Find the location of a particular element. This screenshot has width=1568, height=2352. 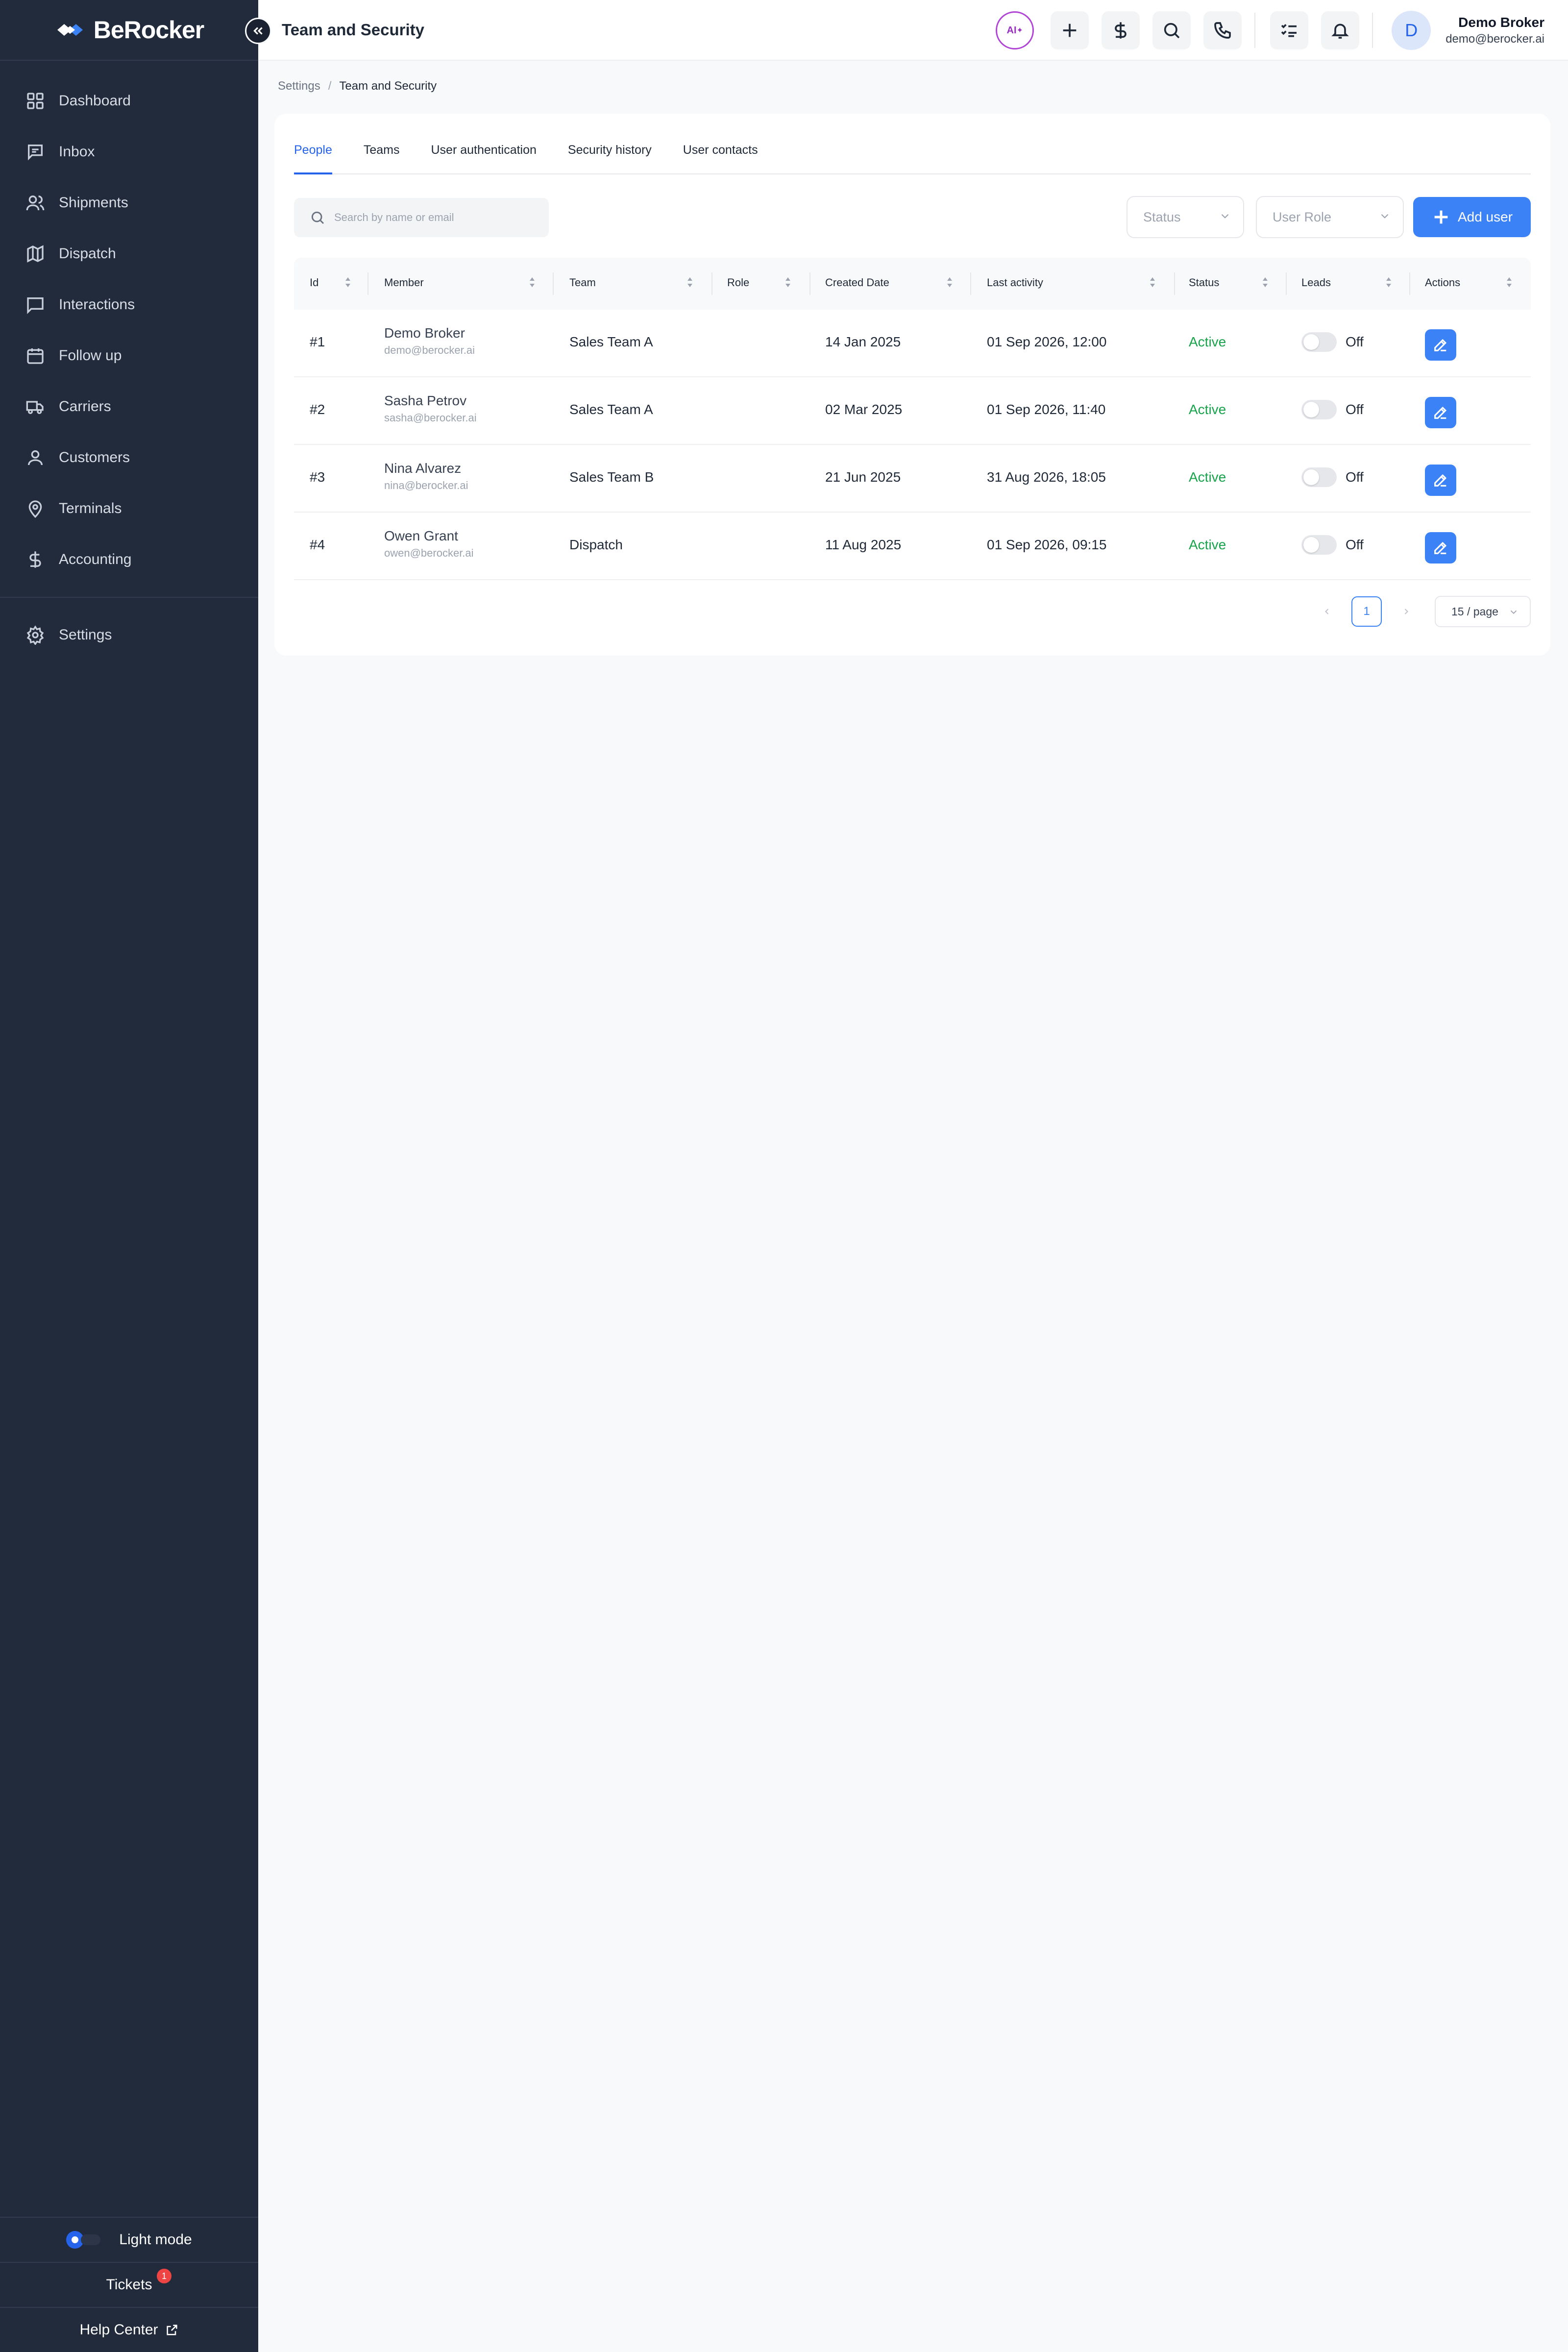

column-header-created-date: Created Date is located at coordinates (857, 282).